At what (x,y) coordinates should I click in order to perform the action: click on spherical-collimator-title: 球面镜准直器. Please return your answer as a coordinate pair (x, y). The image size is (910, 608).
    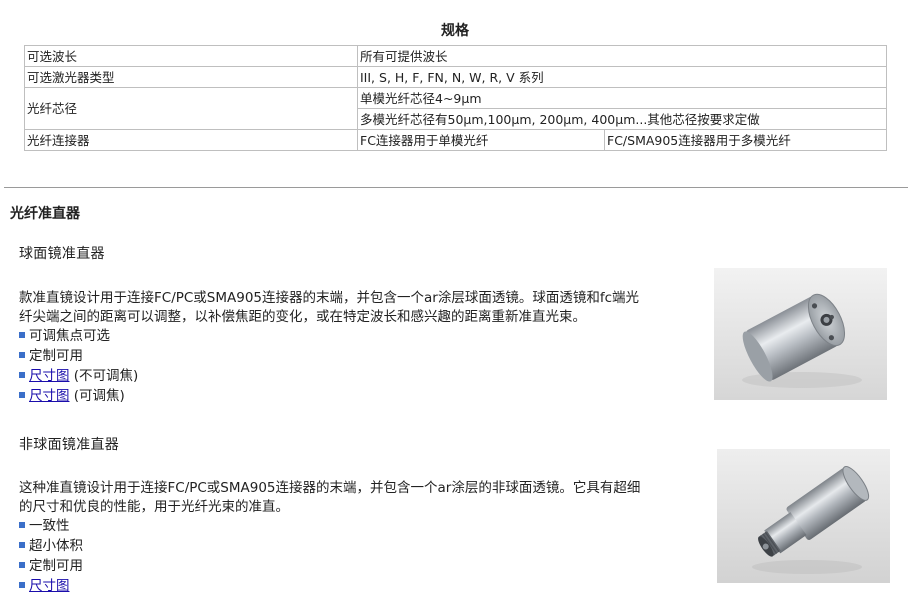
    Looking at the image, I should click on (62, 254).